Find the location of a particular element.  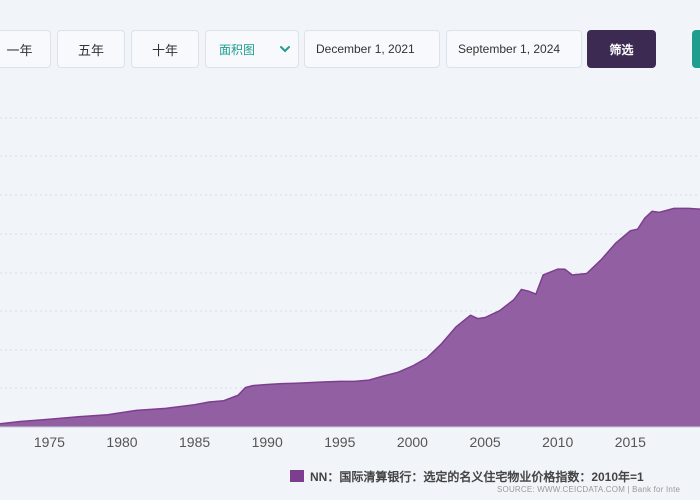

x-tick-label: 2015 is located at coordinates (630, 442).